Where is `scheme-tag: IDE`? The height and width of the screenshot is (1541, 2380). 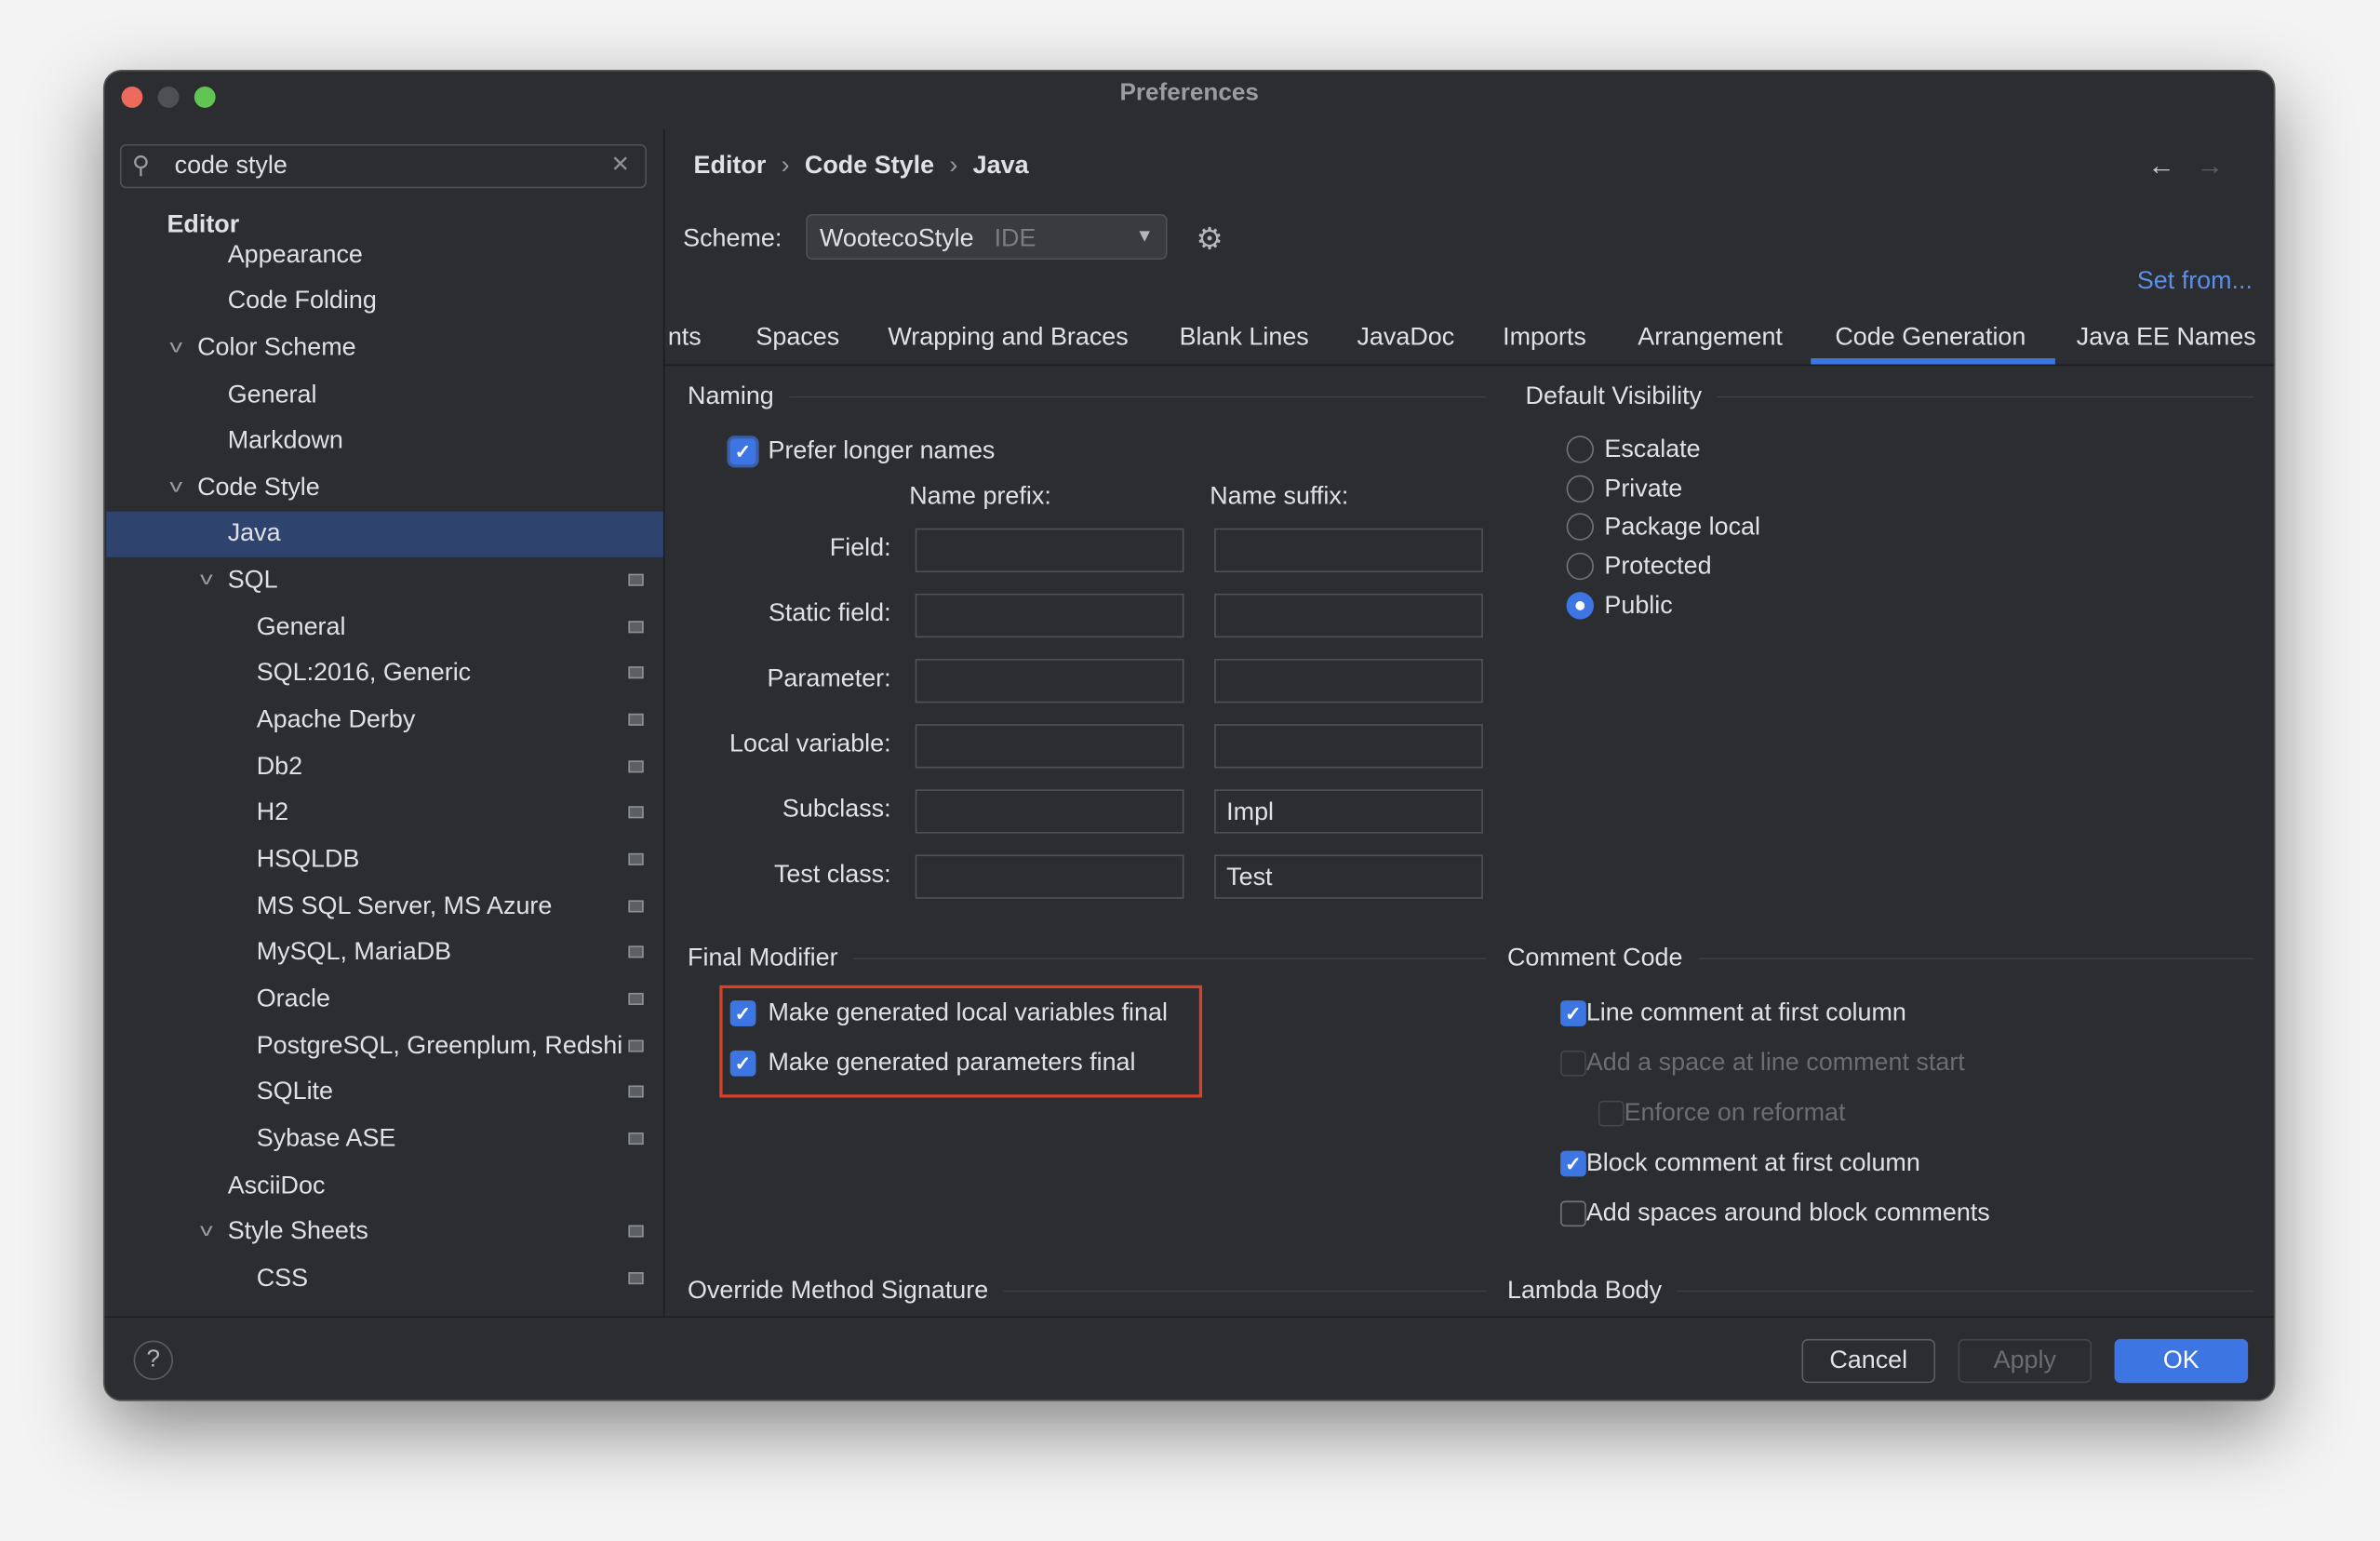
scheme-tag: IDE is located at coordinates (1015, 238).